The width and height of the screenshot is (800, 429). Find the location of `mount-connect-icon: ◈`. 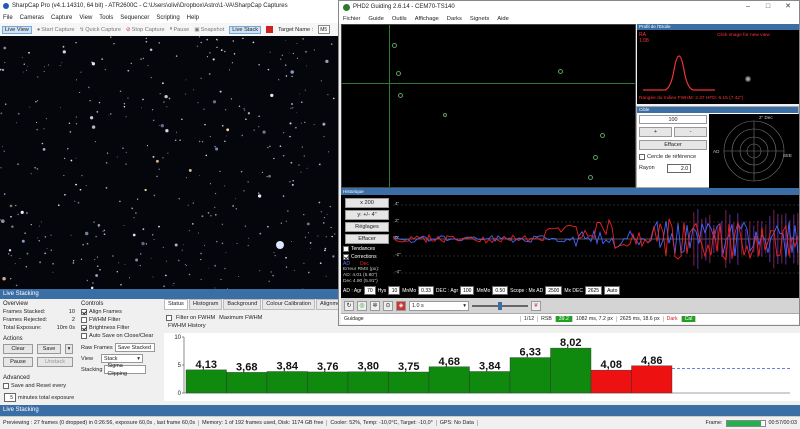

mount-connect-icon: ◈ is located at coordinates (401, 305).